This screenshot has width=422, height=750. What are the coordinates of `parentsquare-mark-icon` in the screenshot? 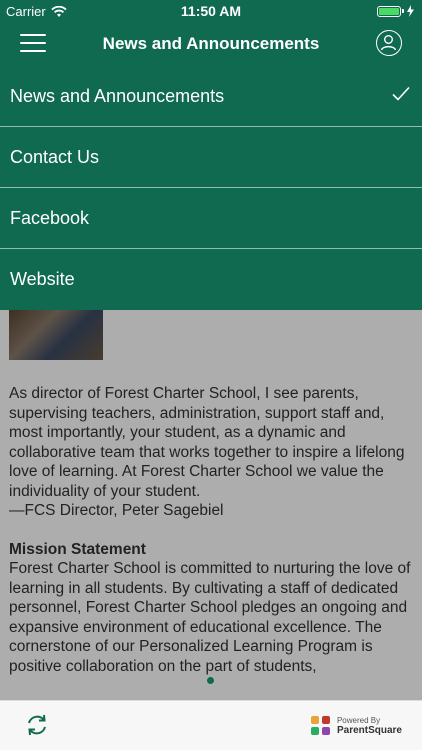 It's located at (320, 726).